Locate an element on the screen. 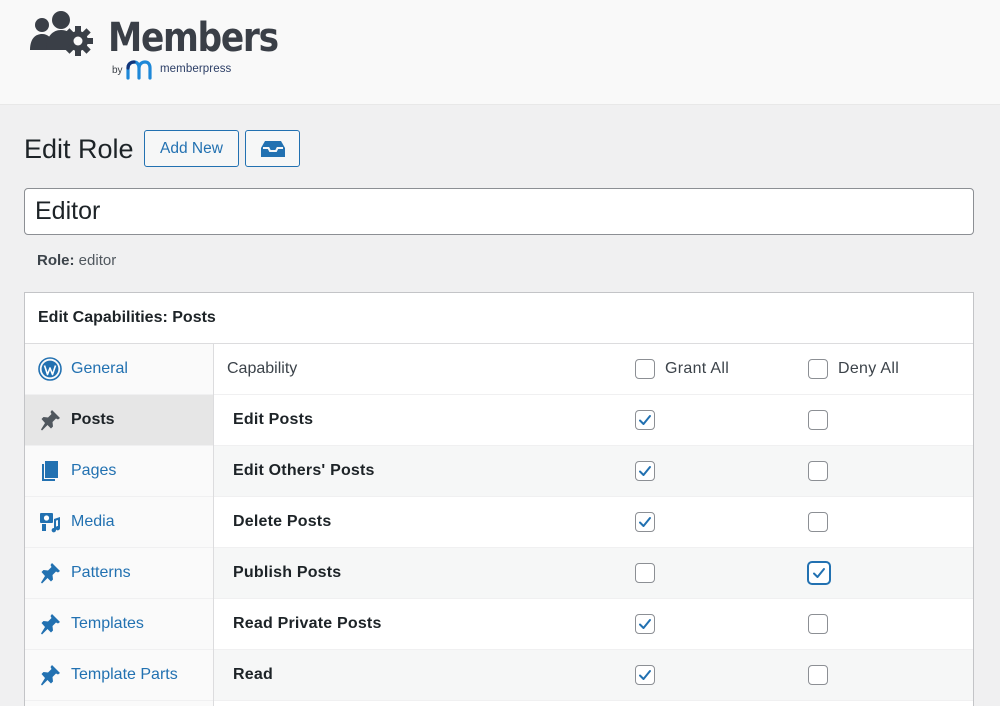  table-header-row: Capability Grant All Deny All is located at coordinates (593, 369).